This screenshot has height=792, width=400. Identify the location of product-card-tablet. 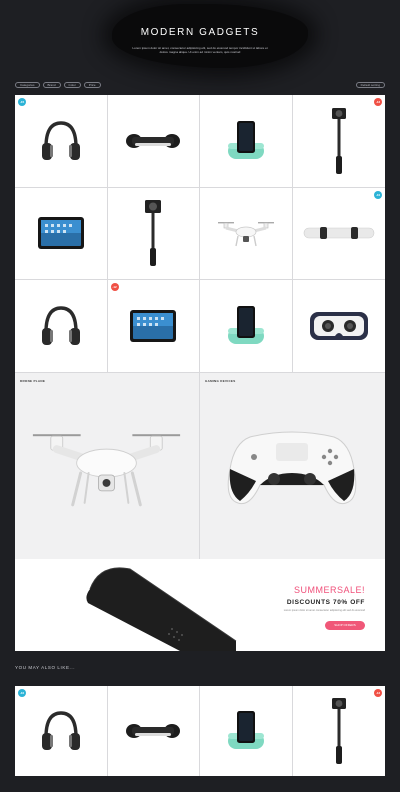
(61, 234).